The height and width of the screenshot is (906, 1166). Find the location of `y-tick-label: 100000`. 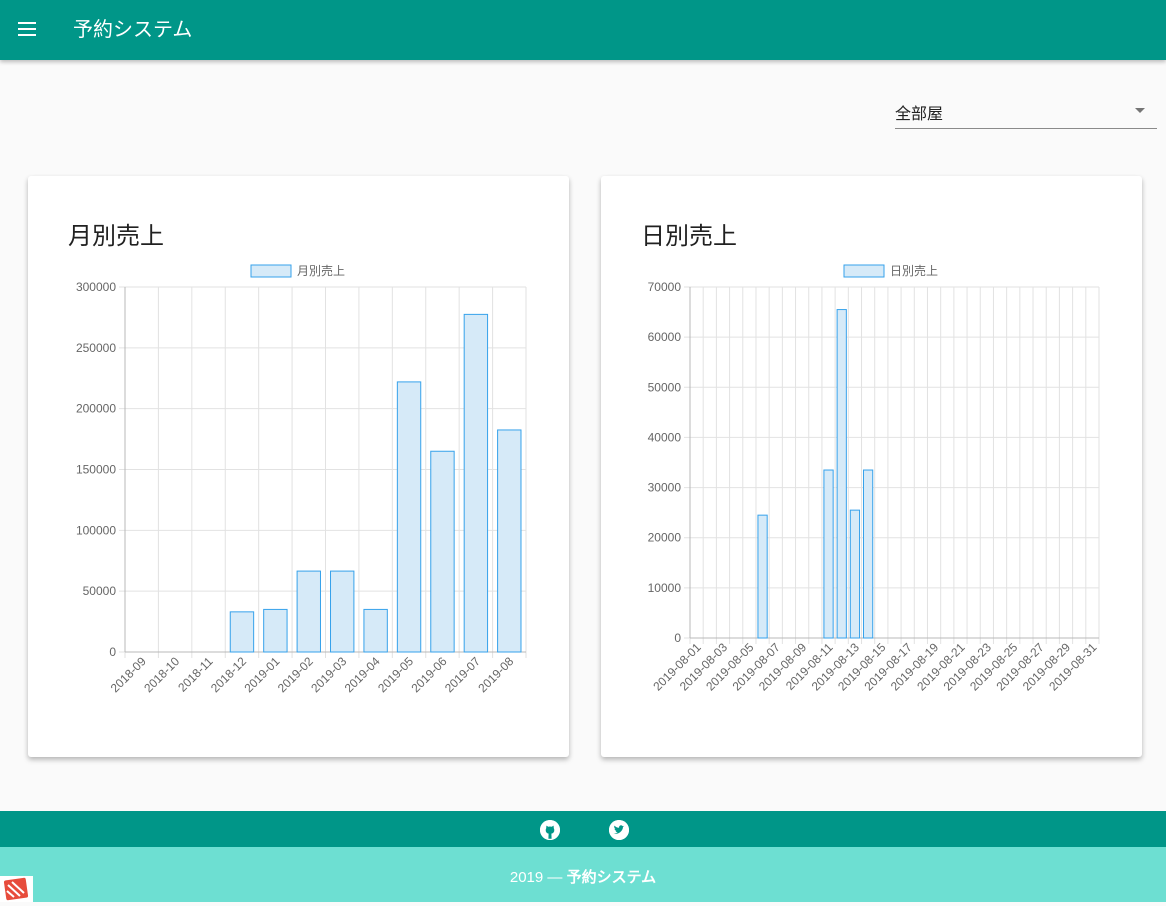

y-tick-label: 100000 is located at coordinates (96, 530).